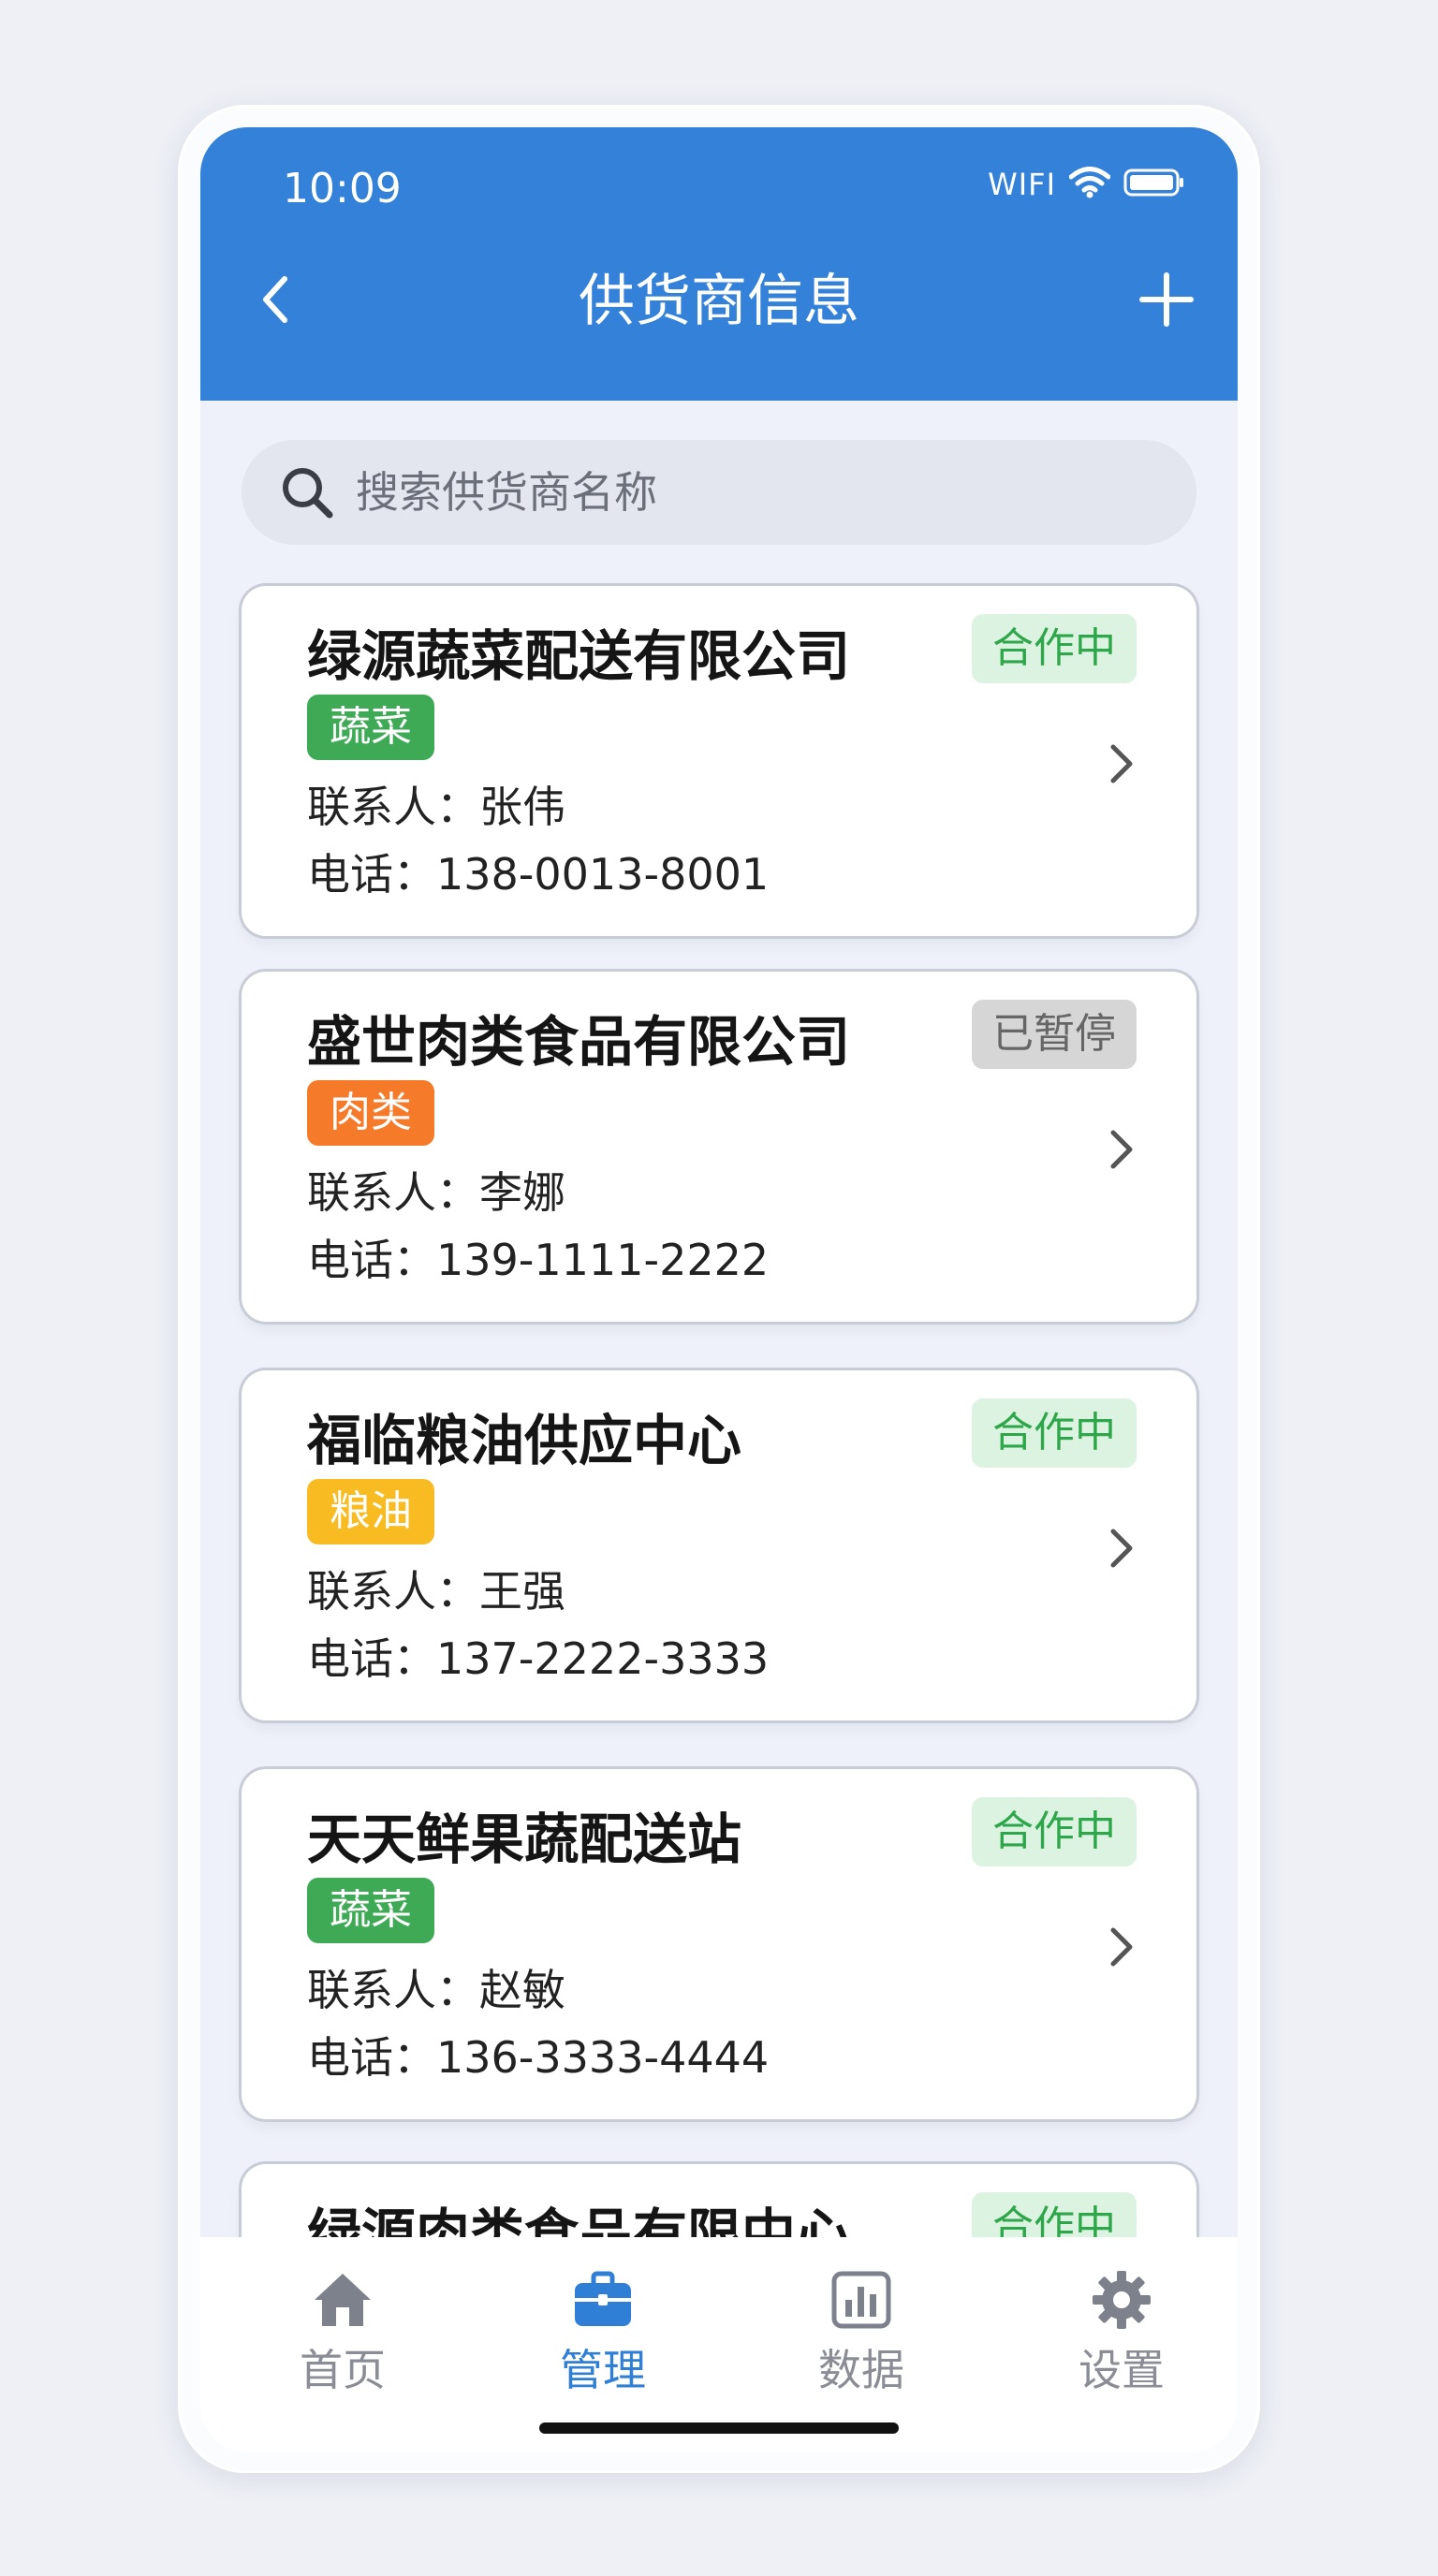  What do you see at coordinates (719, 1944) in the screenshot?
I see `supplier-card: 天天鲜果蔬配送站 合作中 蔬菜 联系人：赵敏 电话：136-3333-4444` at bounding box center [719, 1944].